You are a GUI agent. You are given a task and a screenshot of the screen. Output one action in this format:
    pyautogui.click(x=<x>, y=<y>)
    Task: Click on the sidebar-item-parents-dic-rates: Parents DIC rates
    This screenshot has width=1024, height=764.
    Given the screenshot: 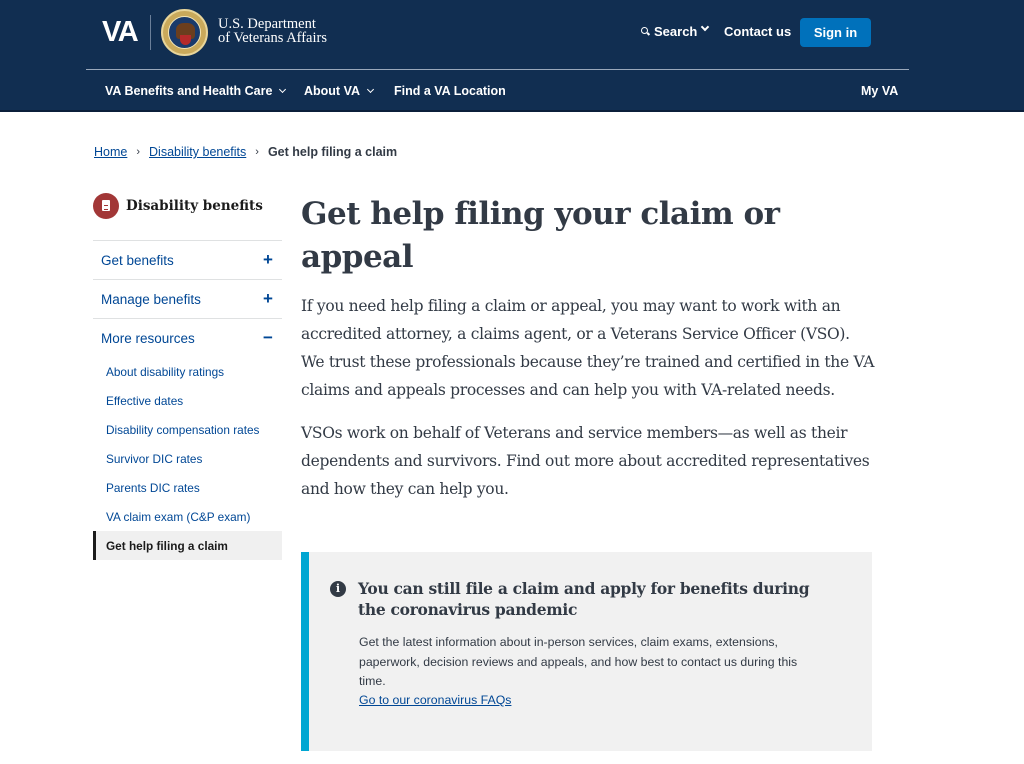 What is the action you would take?
    pyautogui.click(x=187, y=487)
    